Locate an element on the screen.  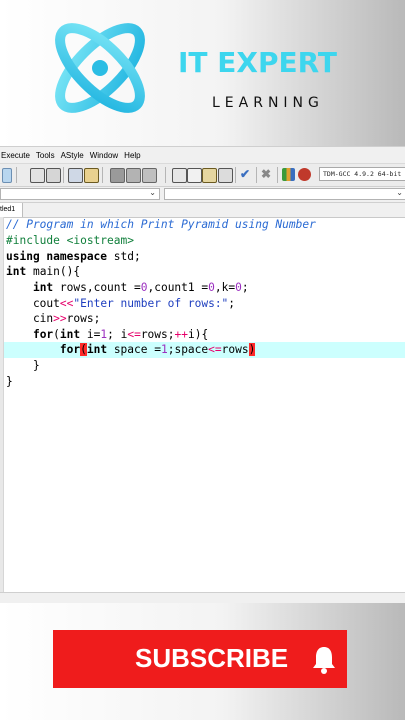
class-select: ⌄ is located at coordinates (80, 194).